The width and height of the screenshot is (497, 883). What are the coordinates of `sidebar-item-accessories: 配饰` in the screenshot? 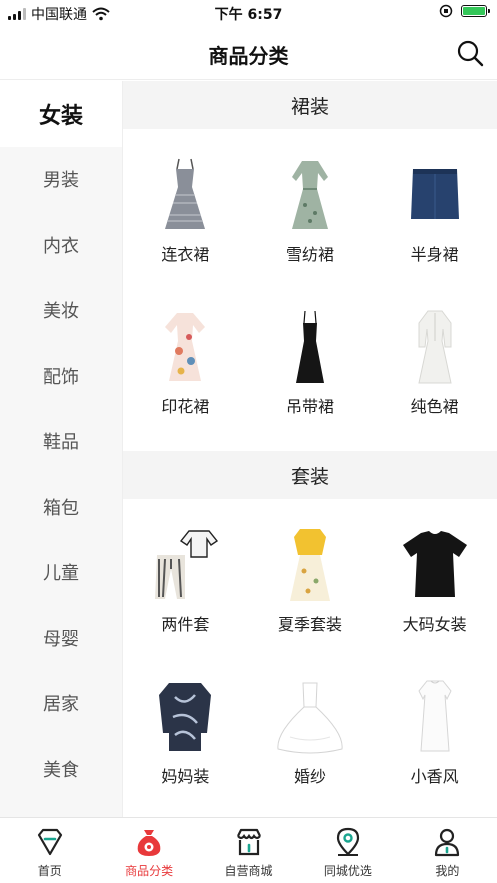 It's located at (61, 376).